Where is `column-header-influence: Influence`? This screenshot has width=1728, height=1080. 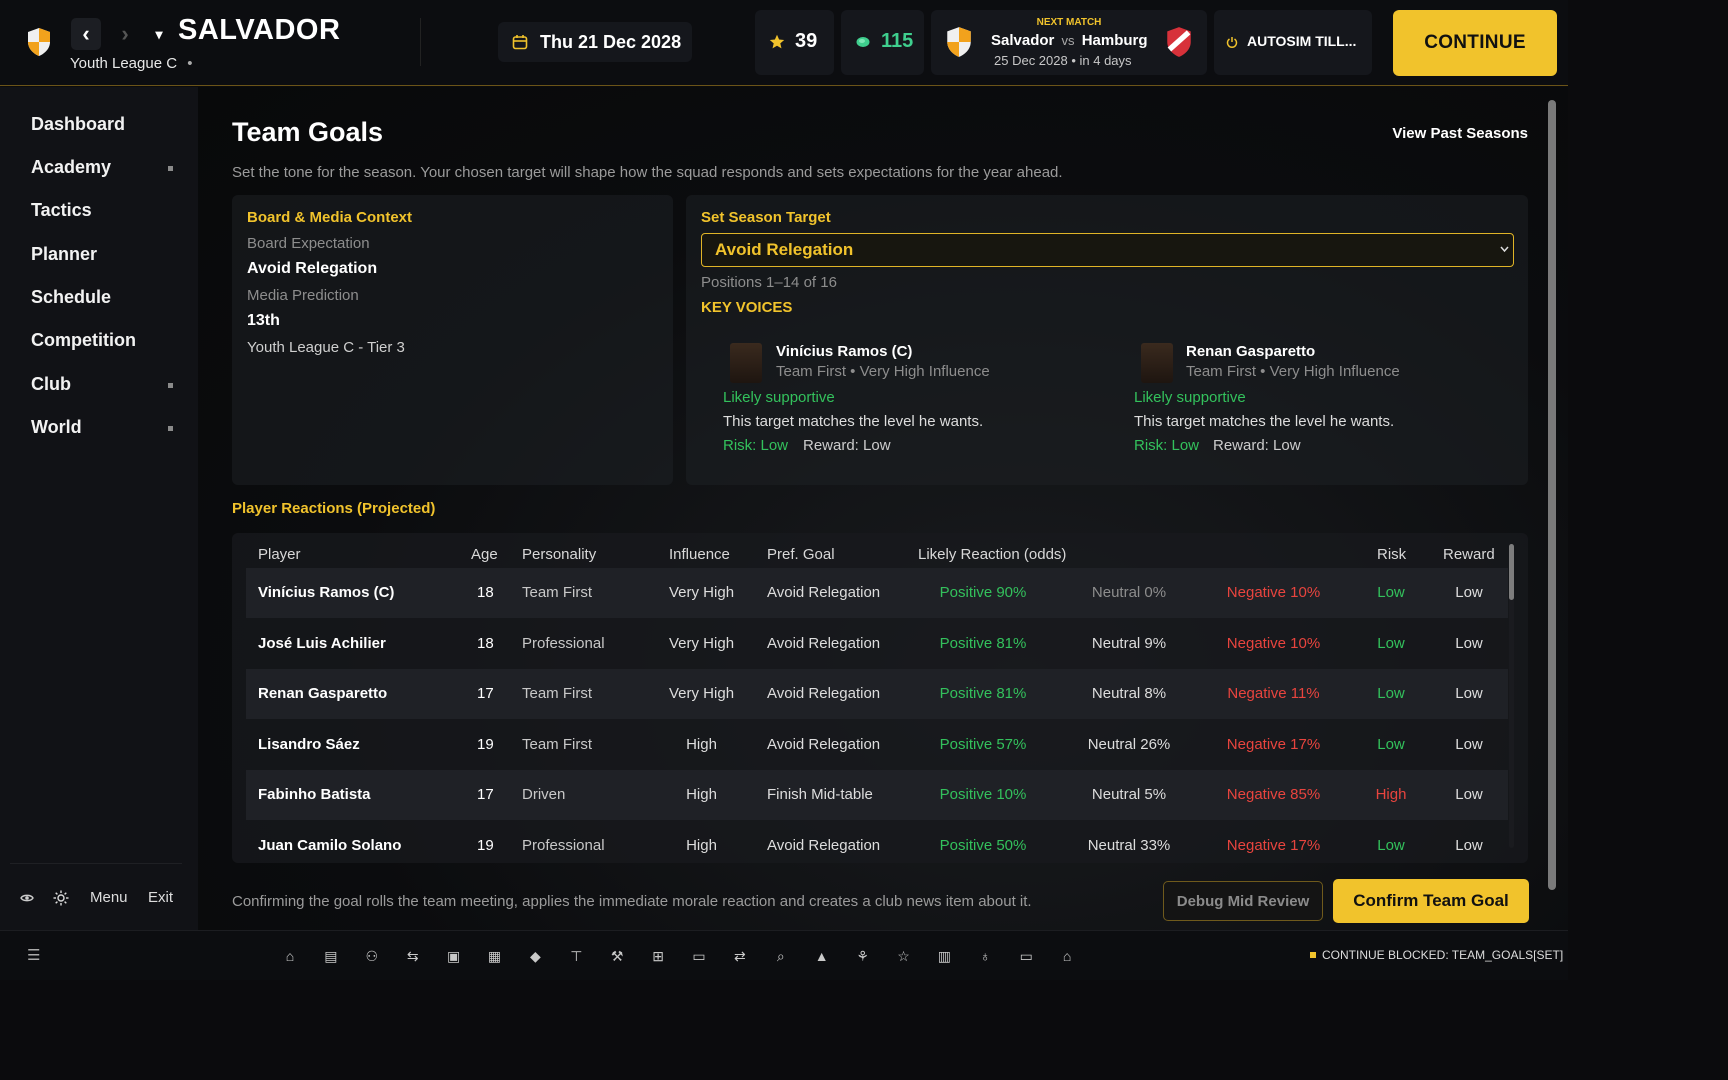 column-header-influence: Influence is located at coordinates (699, 554).